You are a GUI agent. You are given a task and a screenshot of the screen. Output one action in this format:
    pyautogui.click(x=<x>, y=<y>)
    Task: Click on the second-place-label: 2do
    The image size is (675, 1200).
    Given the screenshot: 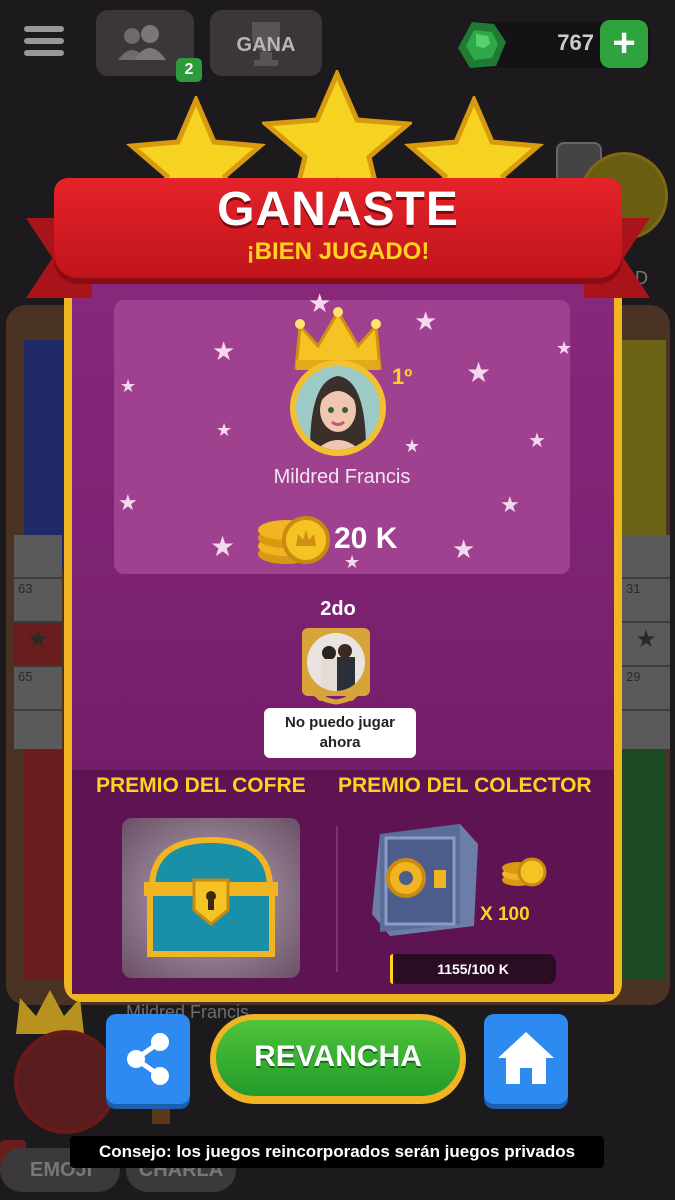 What is the action you would take?
    pyautogui.click(x=338, y=609)
    